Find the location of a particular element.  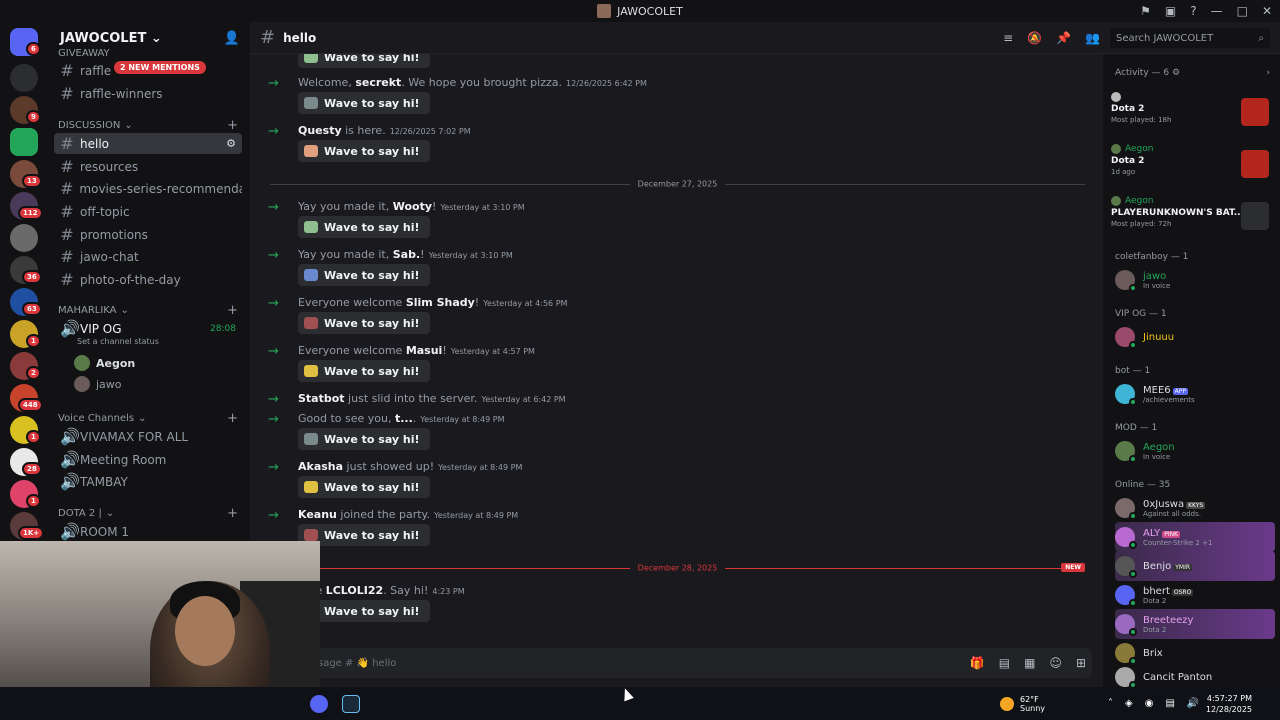

member-item: Benjo YMIR is located at coordinates (1195, 566).